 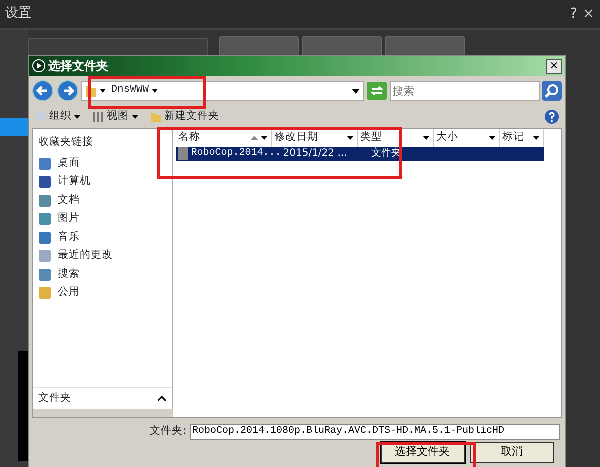 What do you see at coordinates (102, 398) in the screenshot?
I see `folders-toggle: 文件夹` at bounding box center [102, 398].